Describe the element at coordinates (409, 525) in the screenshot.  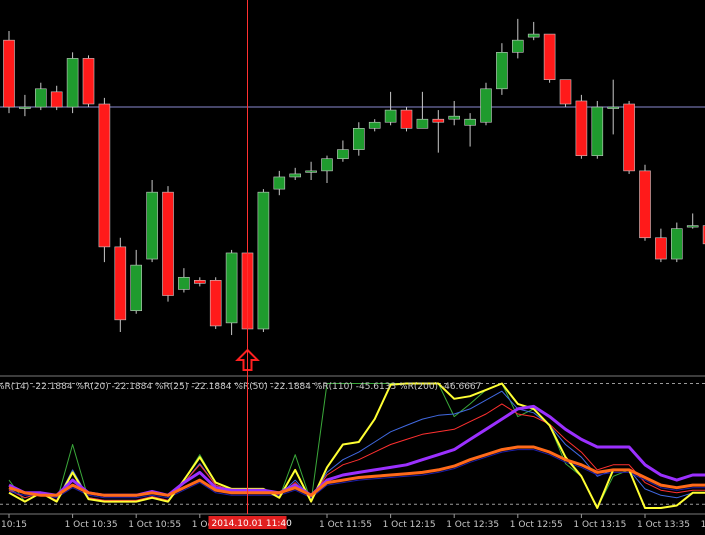
I see `time-tick-label: 1 Oct 12:15` at that location.